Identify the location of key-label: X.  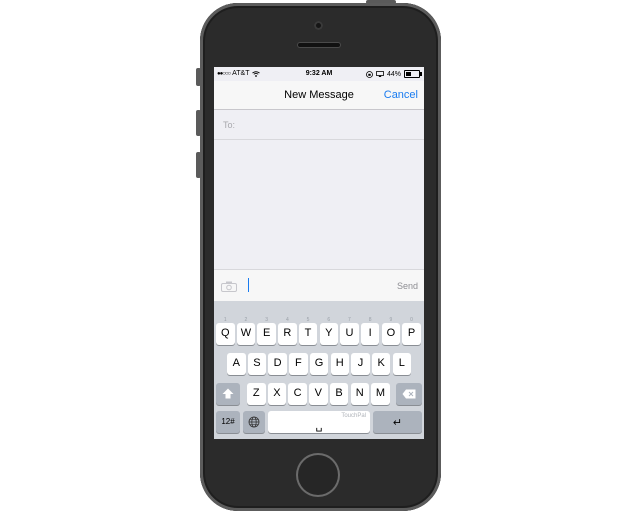
(277, 393).